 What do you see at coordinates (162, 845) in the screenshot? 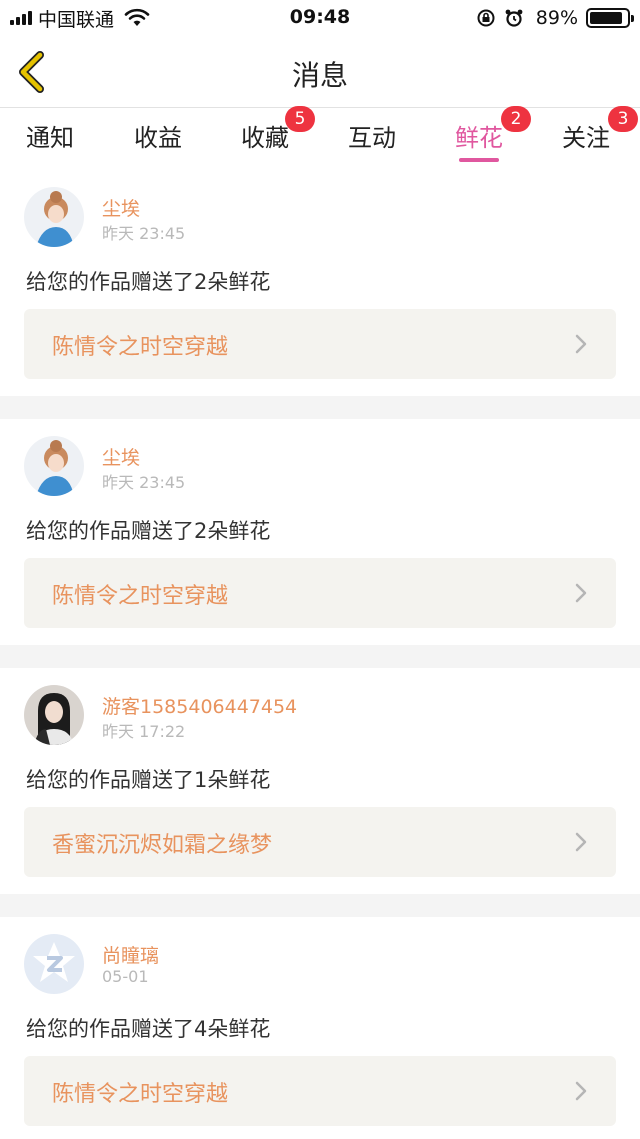
I see `work-title: 香蜜沉沉烬如霜之缘梦` at bounding box center [162, 845].